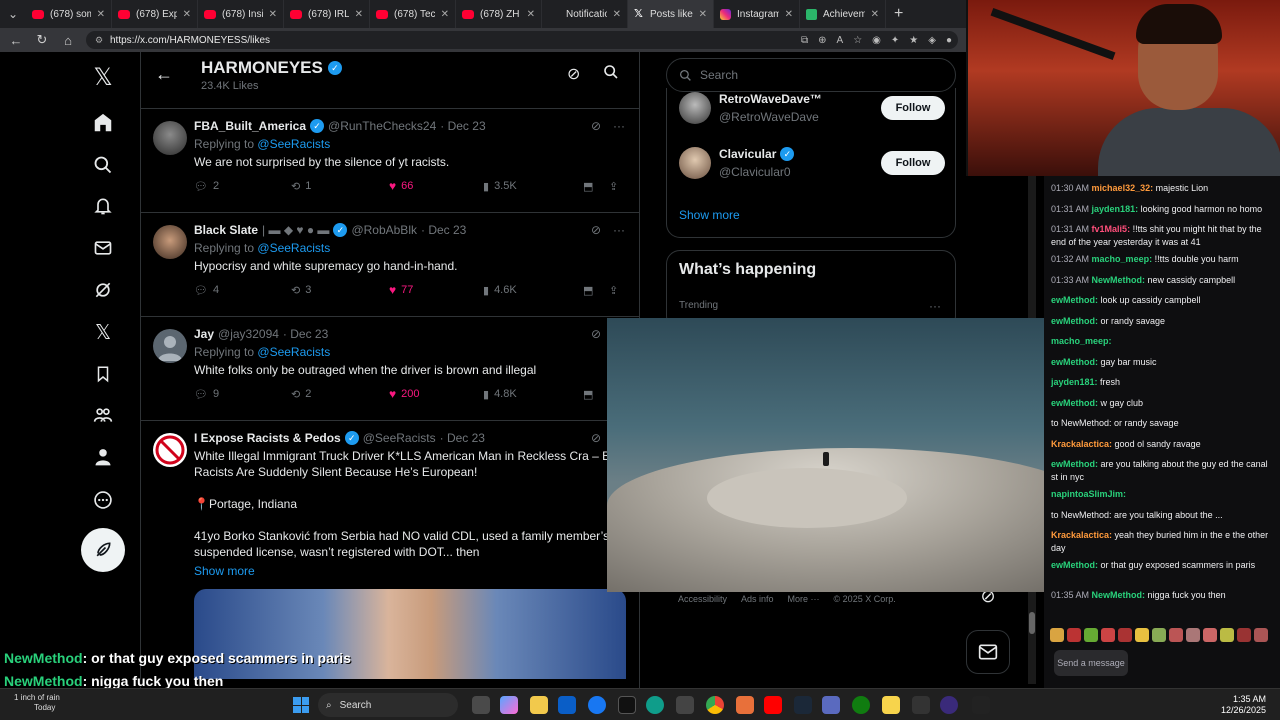  I want to click on premium-icon: 𝕏, so click(103, 332).